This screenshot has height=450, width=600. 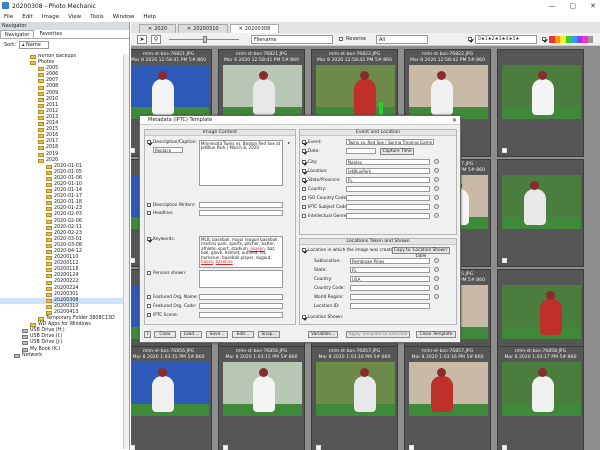 What do you see at coordinates (147, 334) in the screenshot?
I see `help-button: ?` at bounding box center [147, 334].